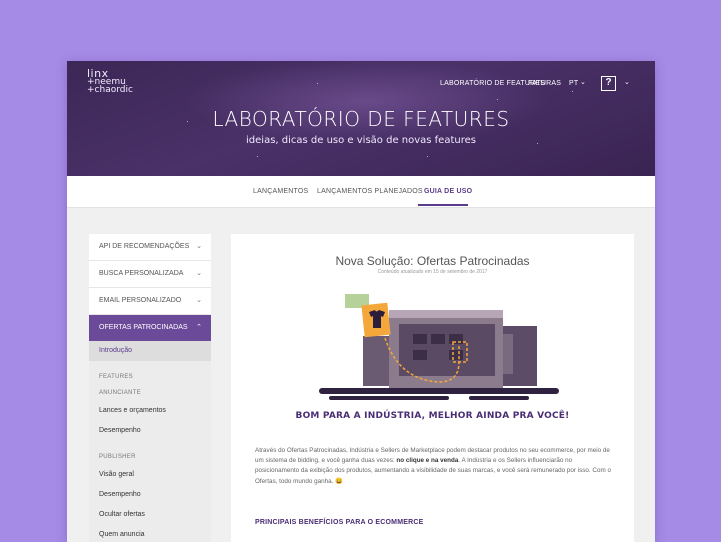 This screenshot has height=542, width=721. What do you see at coordinates (150, 411) in the screenshot?
I see `sidebar-link-lances: Lances e orçamentos` at bounding box center [150, 411].